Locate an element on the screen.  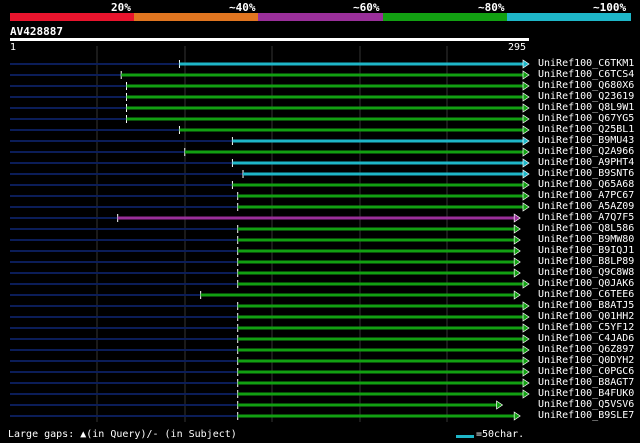
hit-label: UniRef100_Q9C8W8 is located at coordinates (586, 272).